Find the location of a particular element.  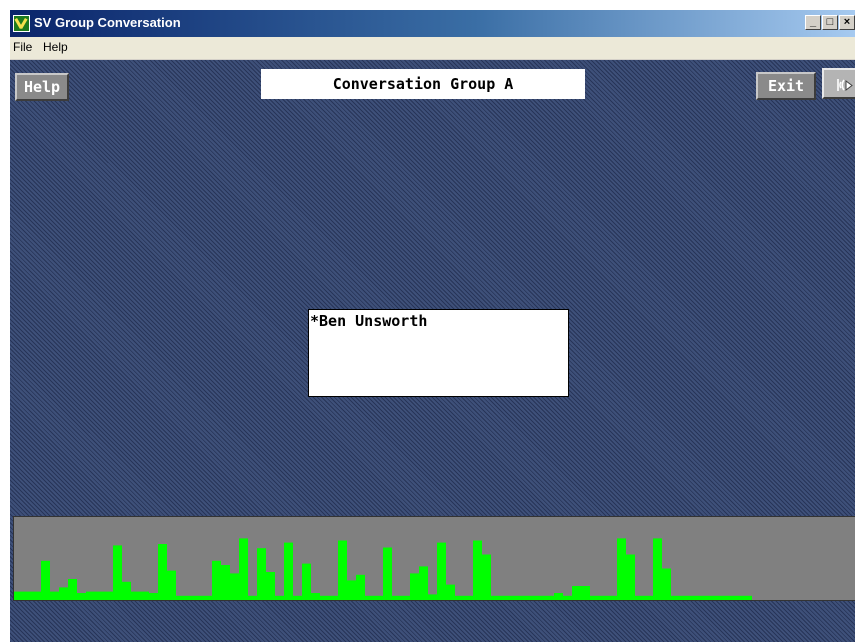

menu-bar: File Help is located at coordinates (432, 48).